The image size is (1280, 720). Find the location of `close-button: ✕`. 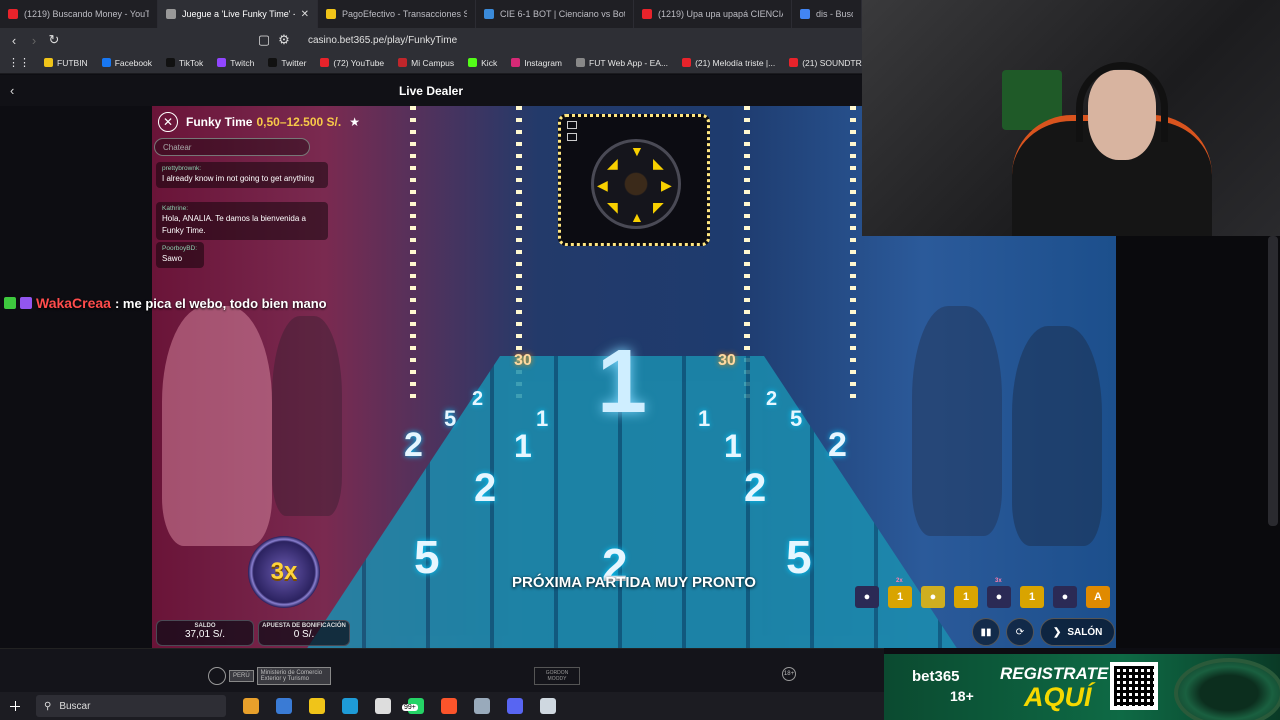

close-button: ✕ is located at coordinates (168, 122).